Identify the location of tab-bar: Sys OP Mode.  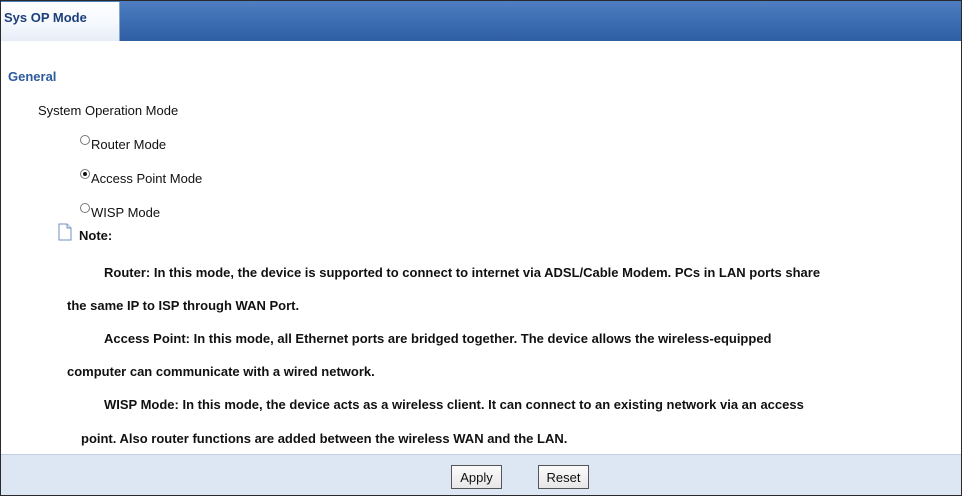
(481, 21).